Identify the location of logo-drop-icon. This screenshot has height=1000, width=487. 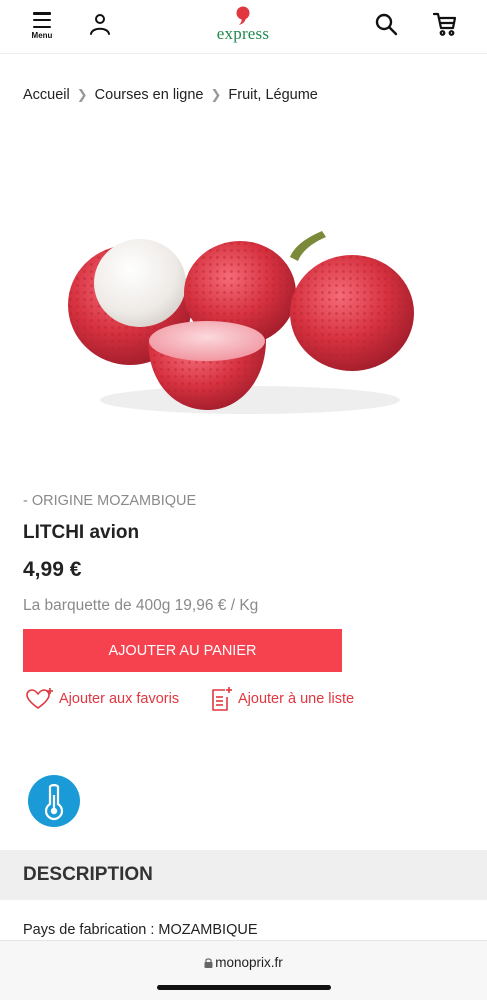
(243, 15).